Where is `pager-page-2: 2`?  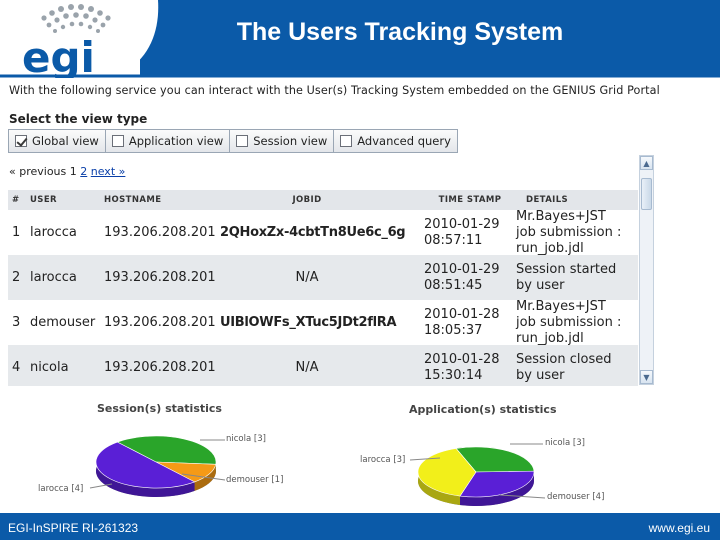 pager-page-2: 2 is located at coordinates (83, 171).